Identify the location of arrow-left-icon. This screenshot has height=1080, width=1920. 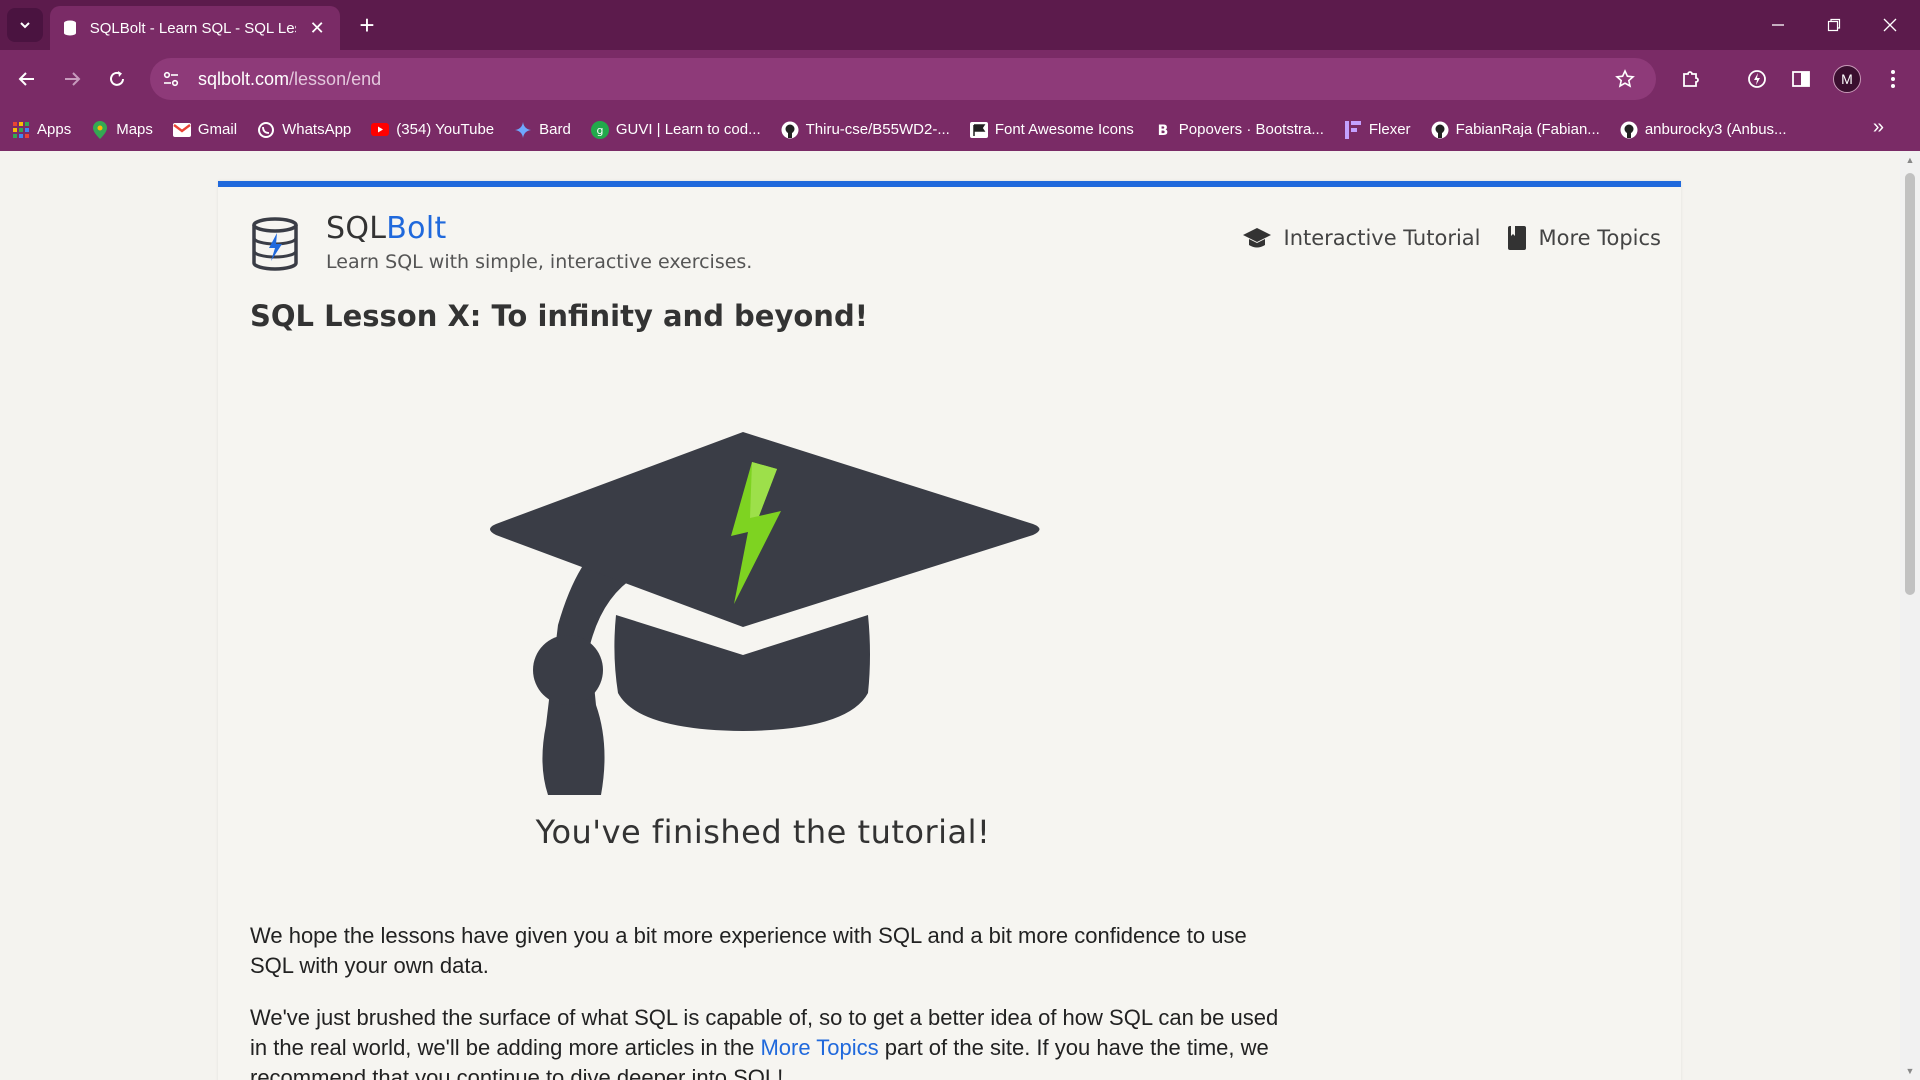
(26, 79).